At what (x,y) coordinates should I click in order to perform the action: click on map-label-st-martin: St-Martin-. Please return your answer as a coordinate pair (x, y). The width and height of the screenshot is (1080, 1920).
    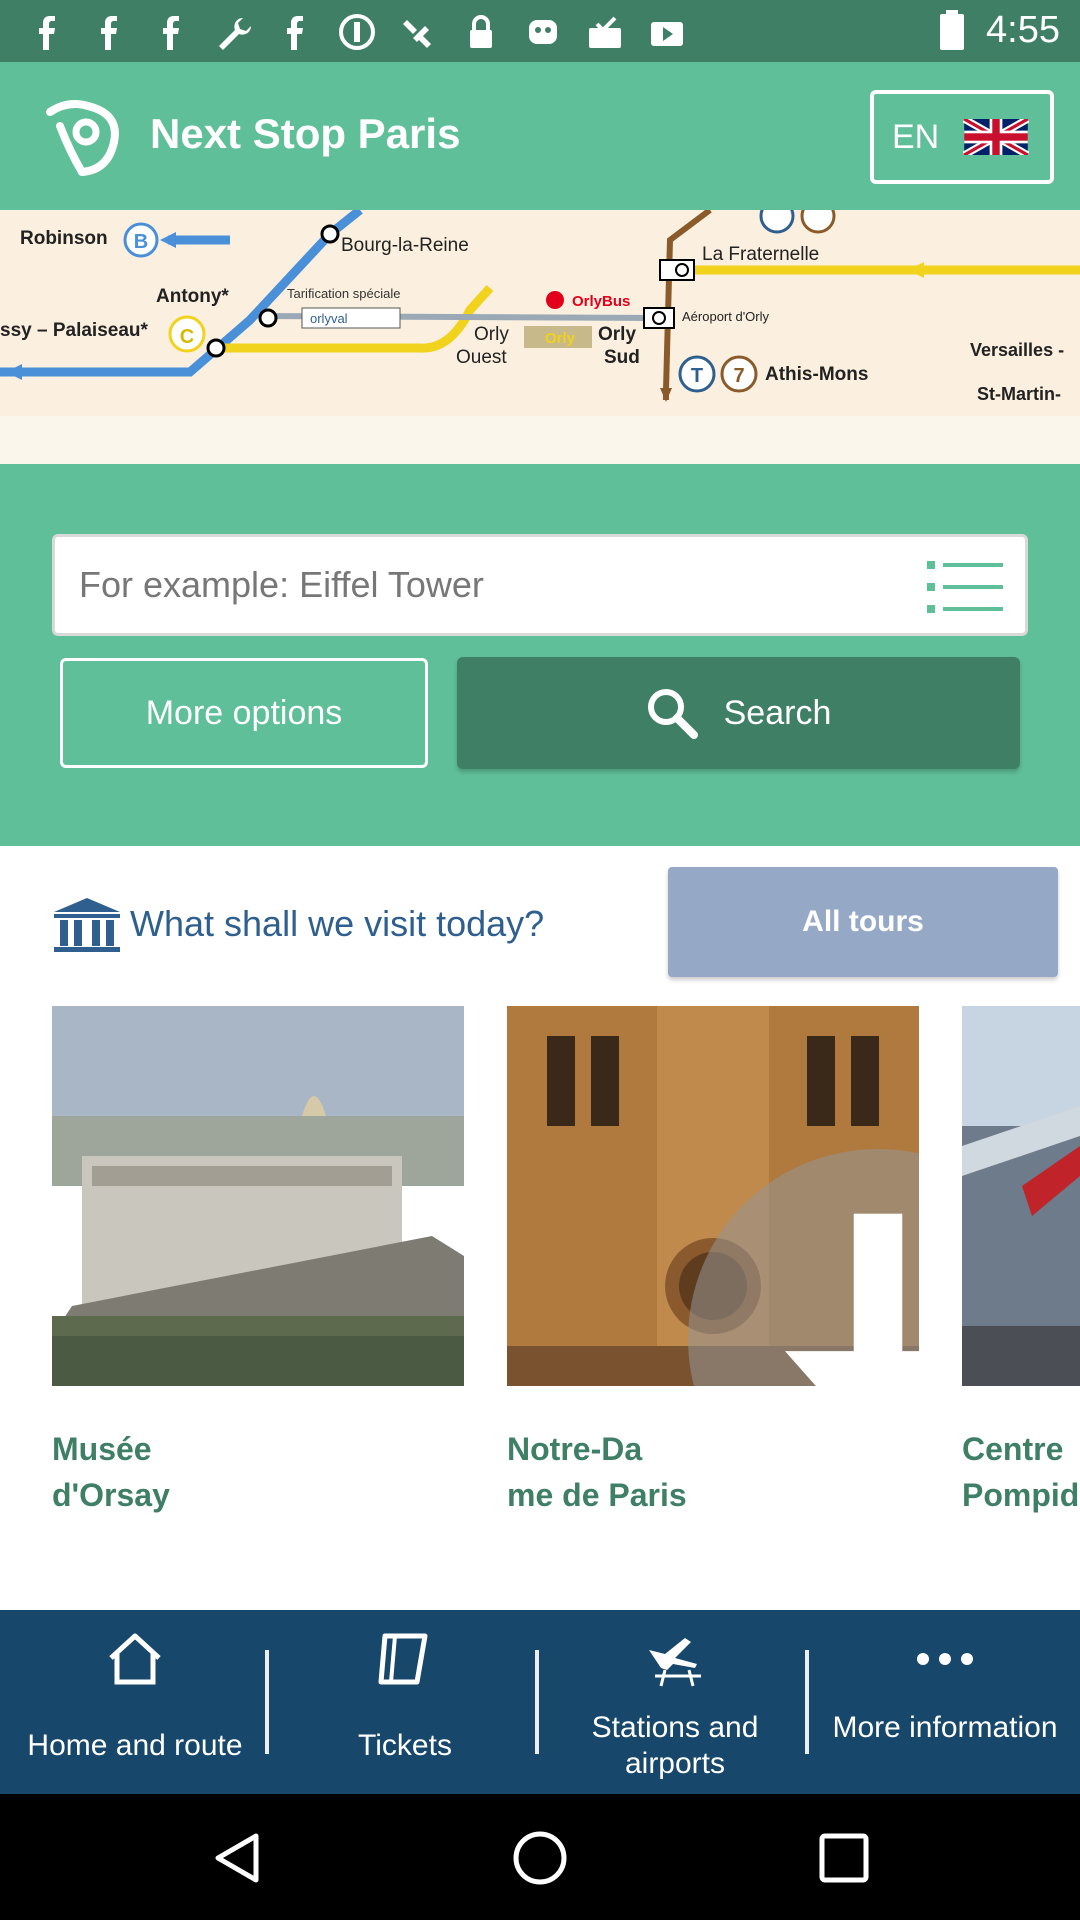
    Looking at the image, I should click on (1019, 394).